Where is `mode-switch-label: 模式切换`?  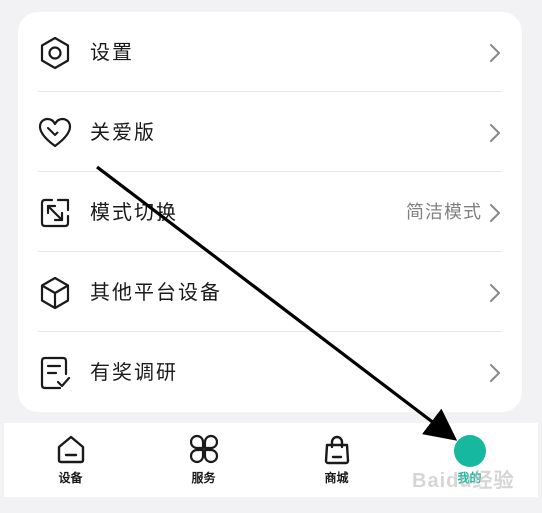 mode-switch-label: 模式切换 is located at coordinates (134, 212).